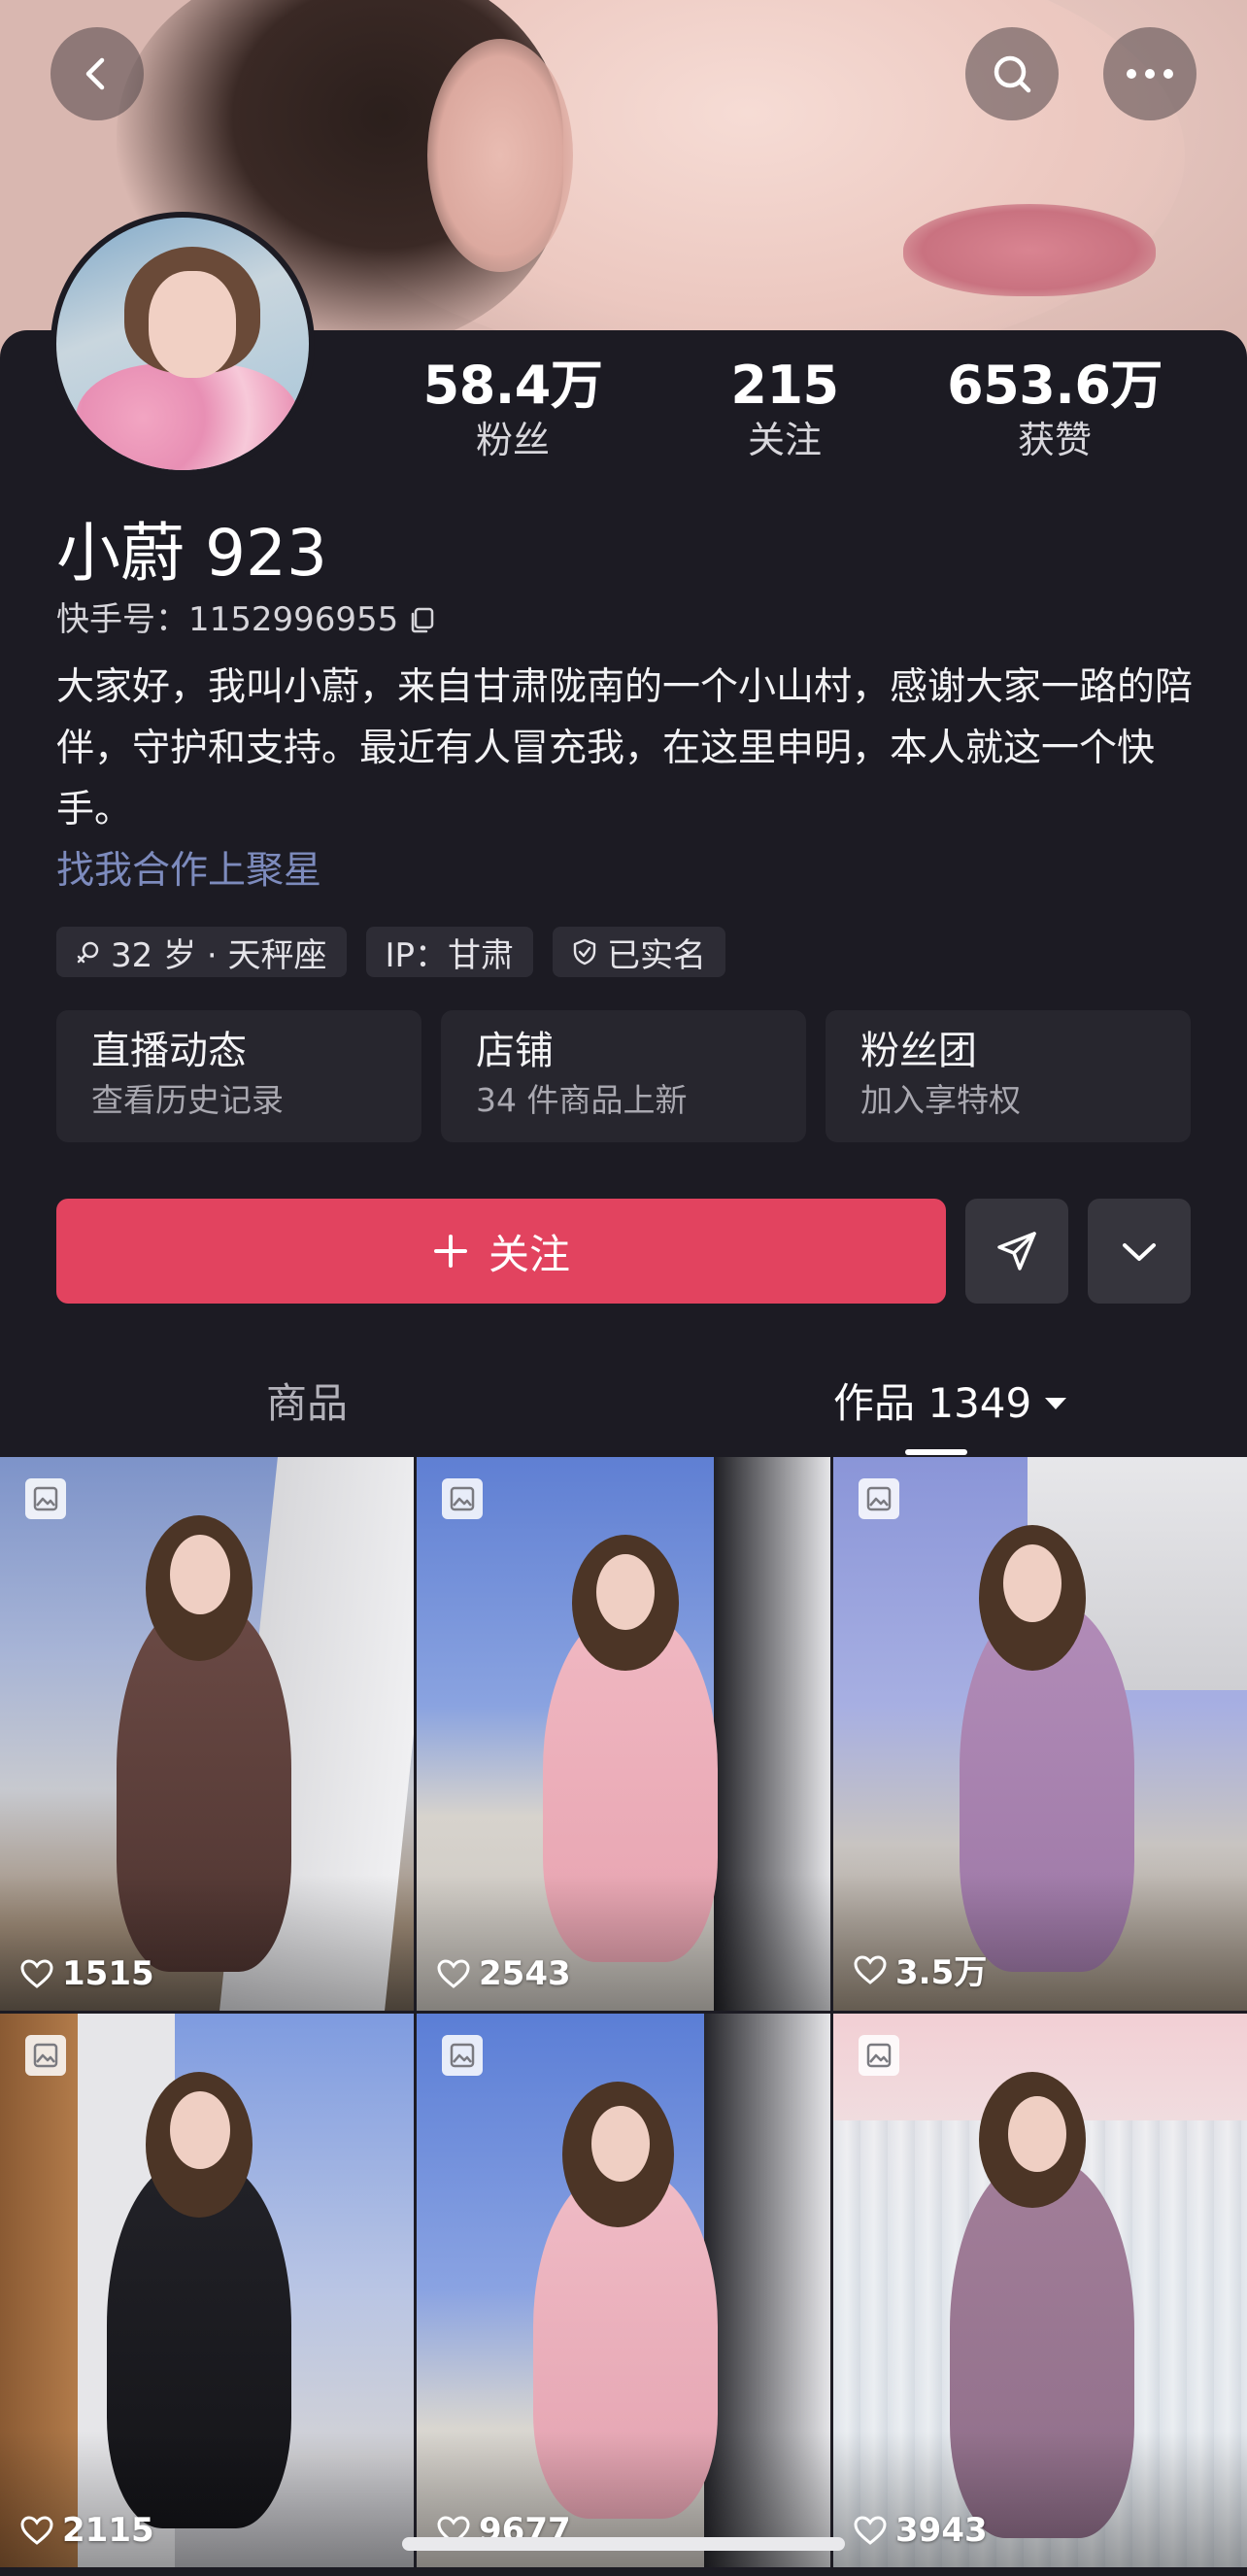 This screenshot has width=1247, height=2576. I want to click on work-item: 2115, so click(207, 2290).